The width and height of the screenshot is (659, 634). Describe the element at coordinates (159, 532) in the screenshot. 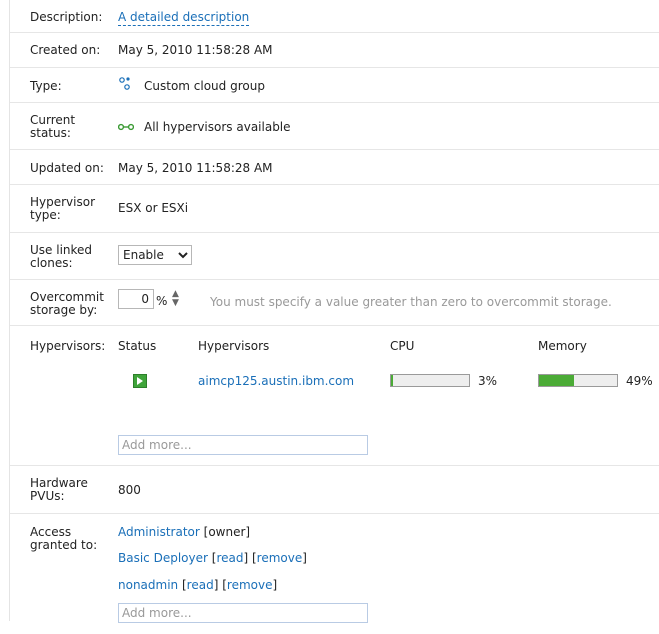

I see `access-user-link: Administrator` at that location.